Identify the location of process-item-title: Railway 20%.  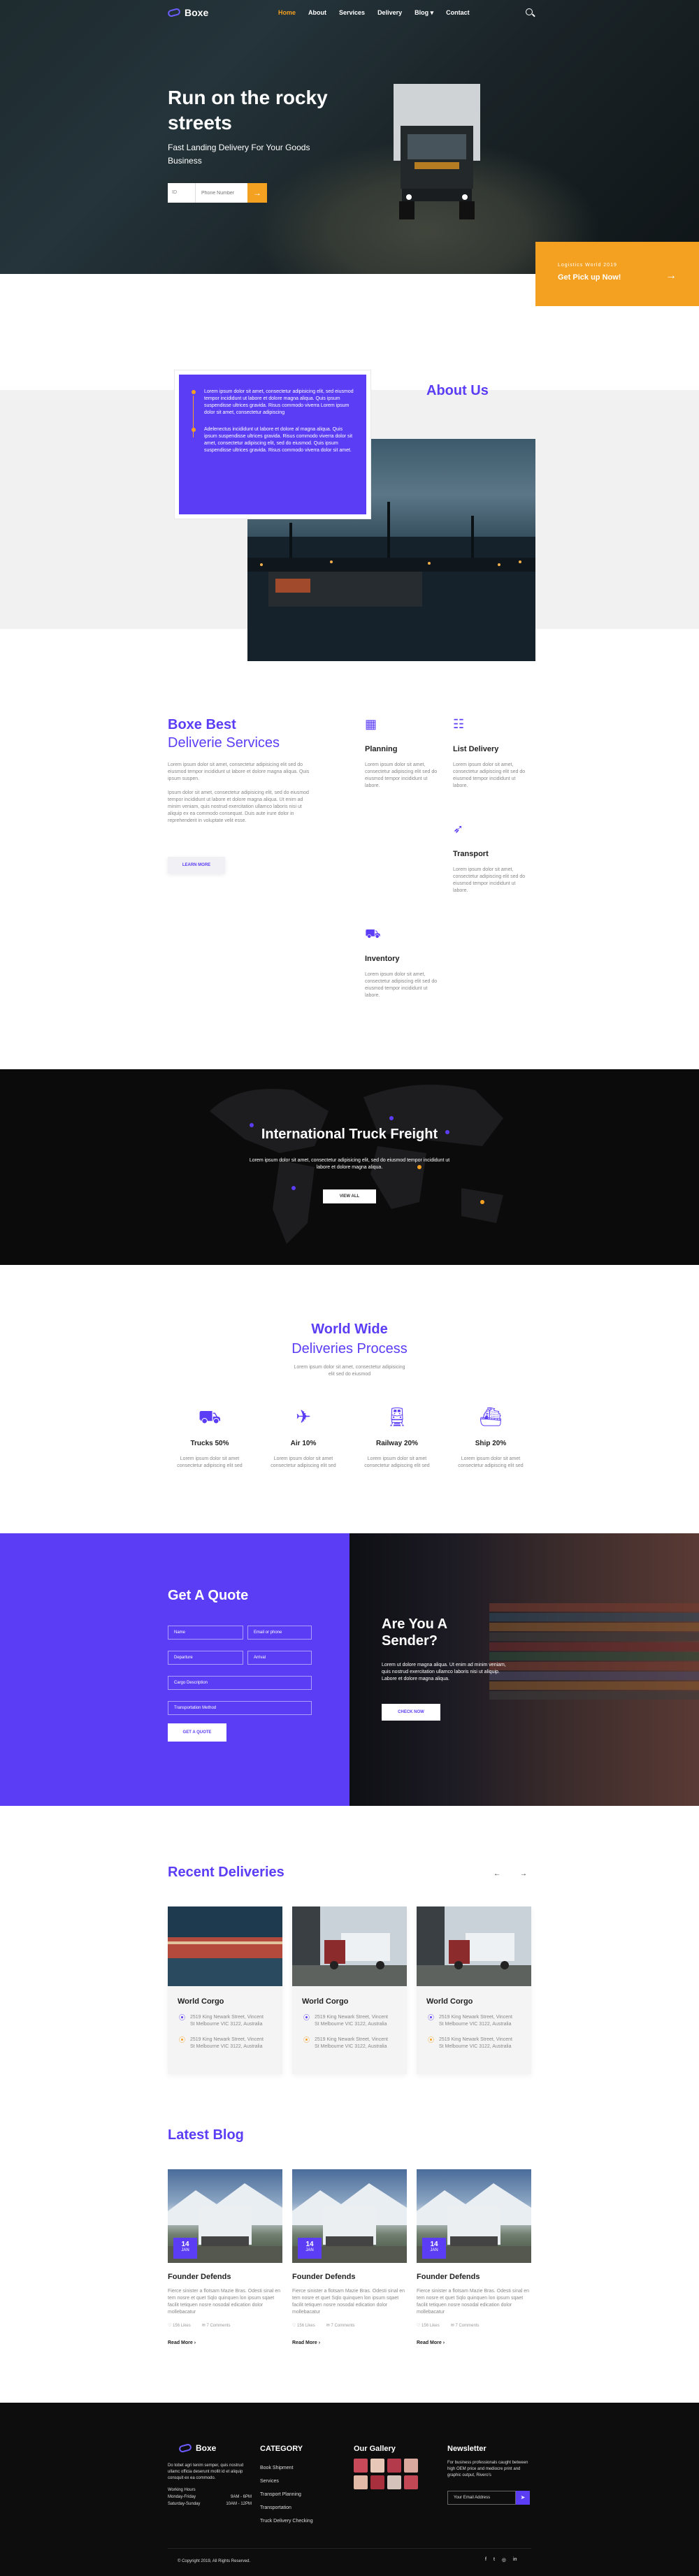
(397, 1443).